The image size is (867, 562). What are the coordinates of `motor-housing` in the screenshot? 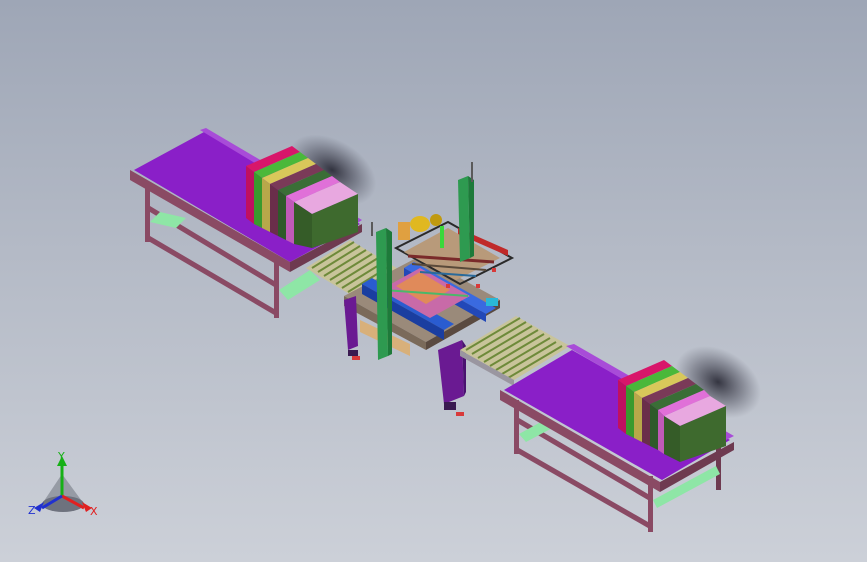 It's located at (404, 231).